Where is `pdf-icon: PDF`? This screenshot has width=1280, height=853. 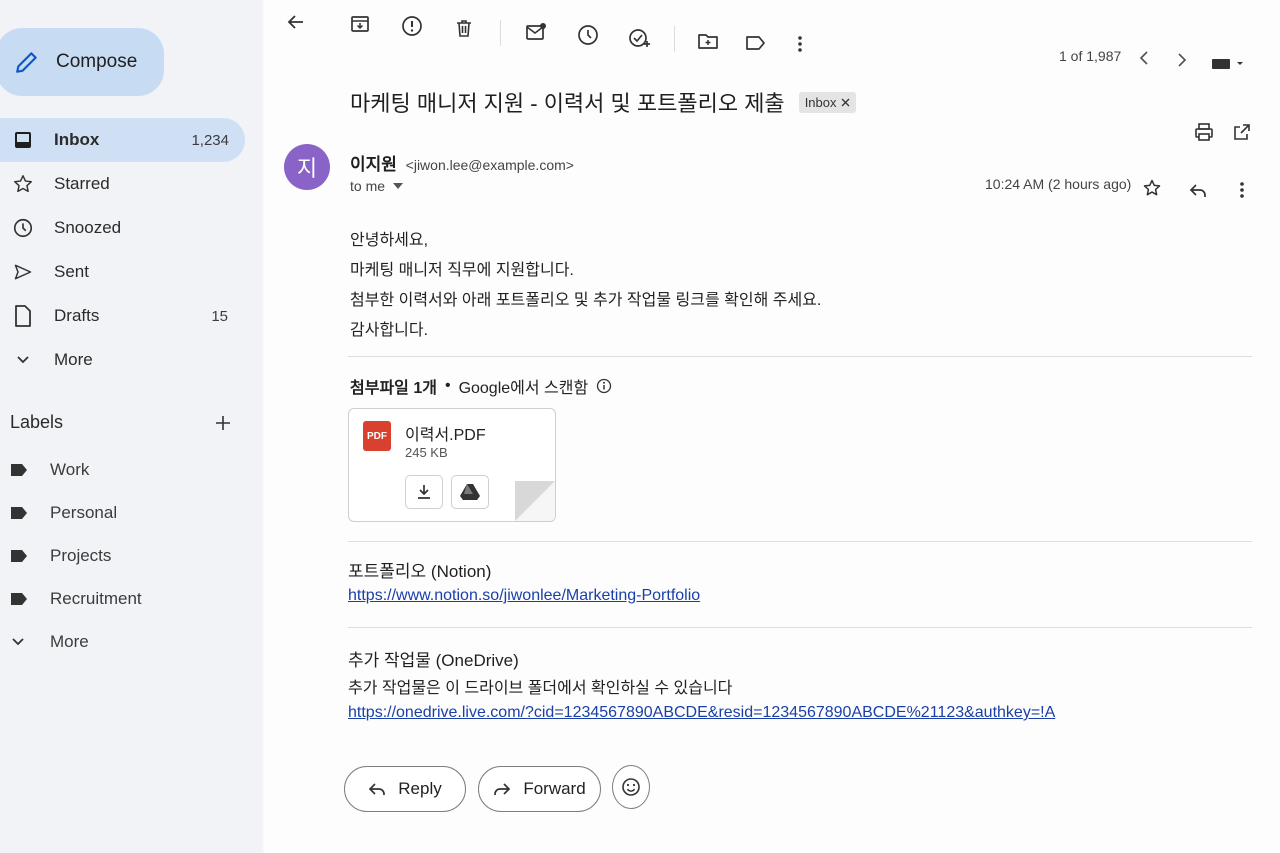 pdf-icon: PDF is located at coordinates (377, 436).